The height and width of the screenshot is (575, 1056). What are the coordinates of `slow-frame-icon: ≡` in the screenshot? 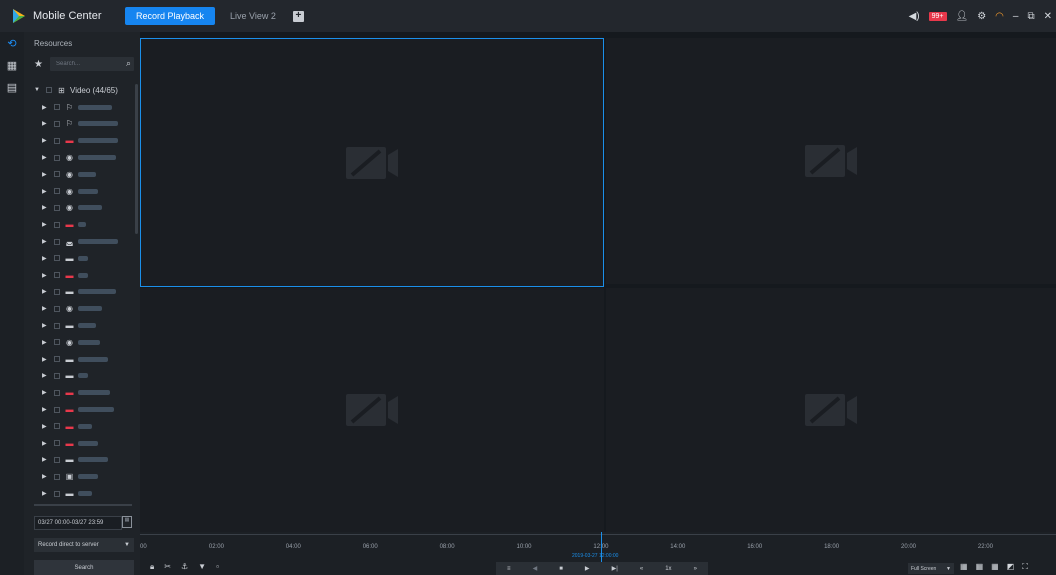 It's located at (509, 569).